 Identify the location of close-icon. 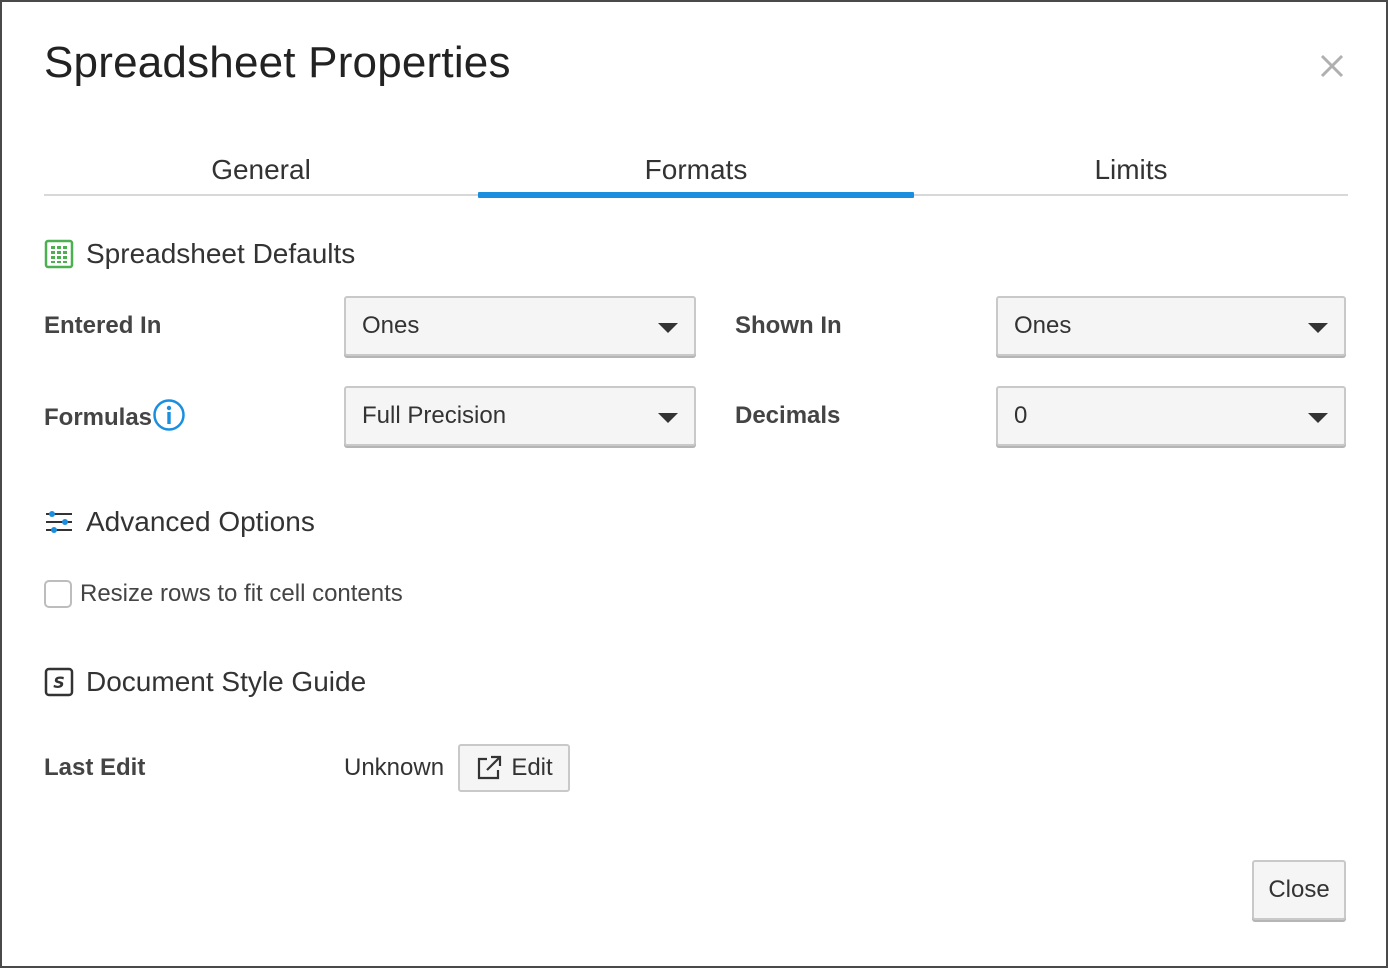
(1332, 66).